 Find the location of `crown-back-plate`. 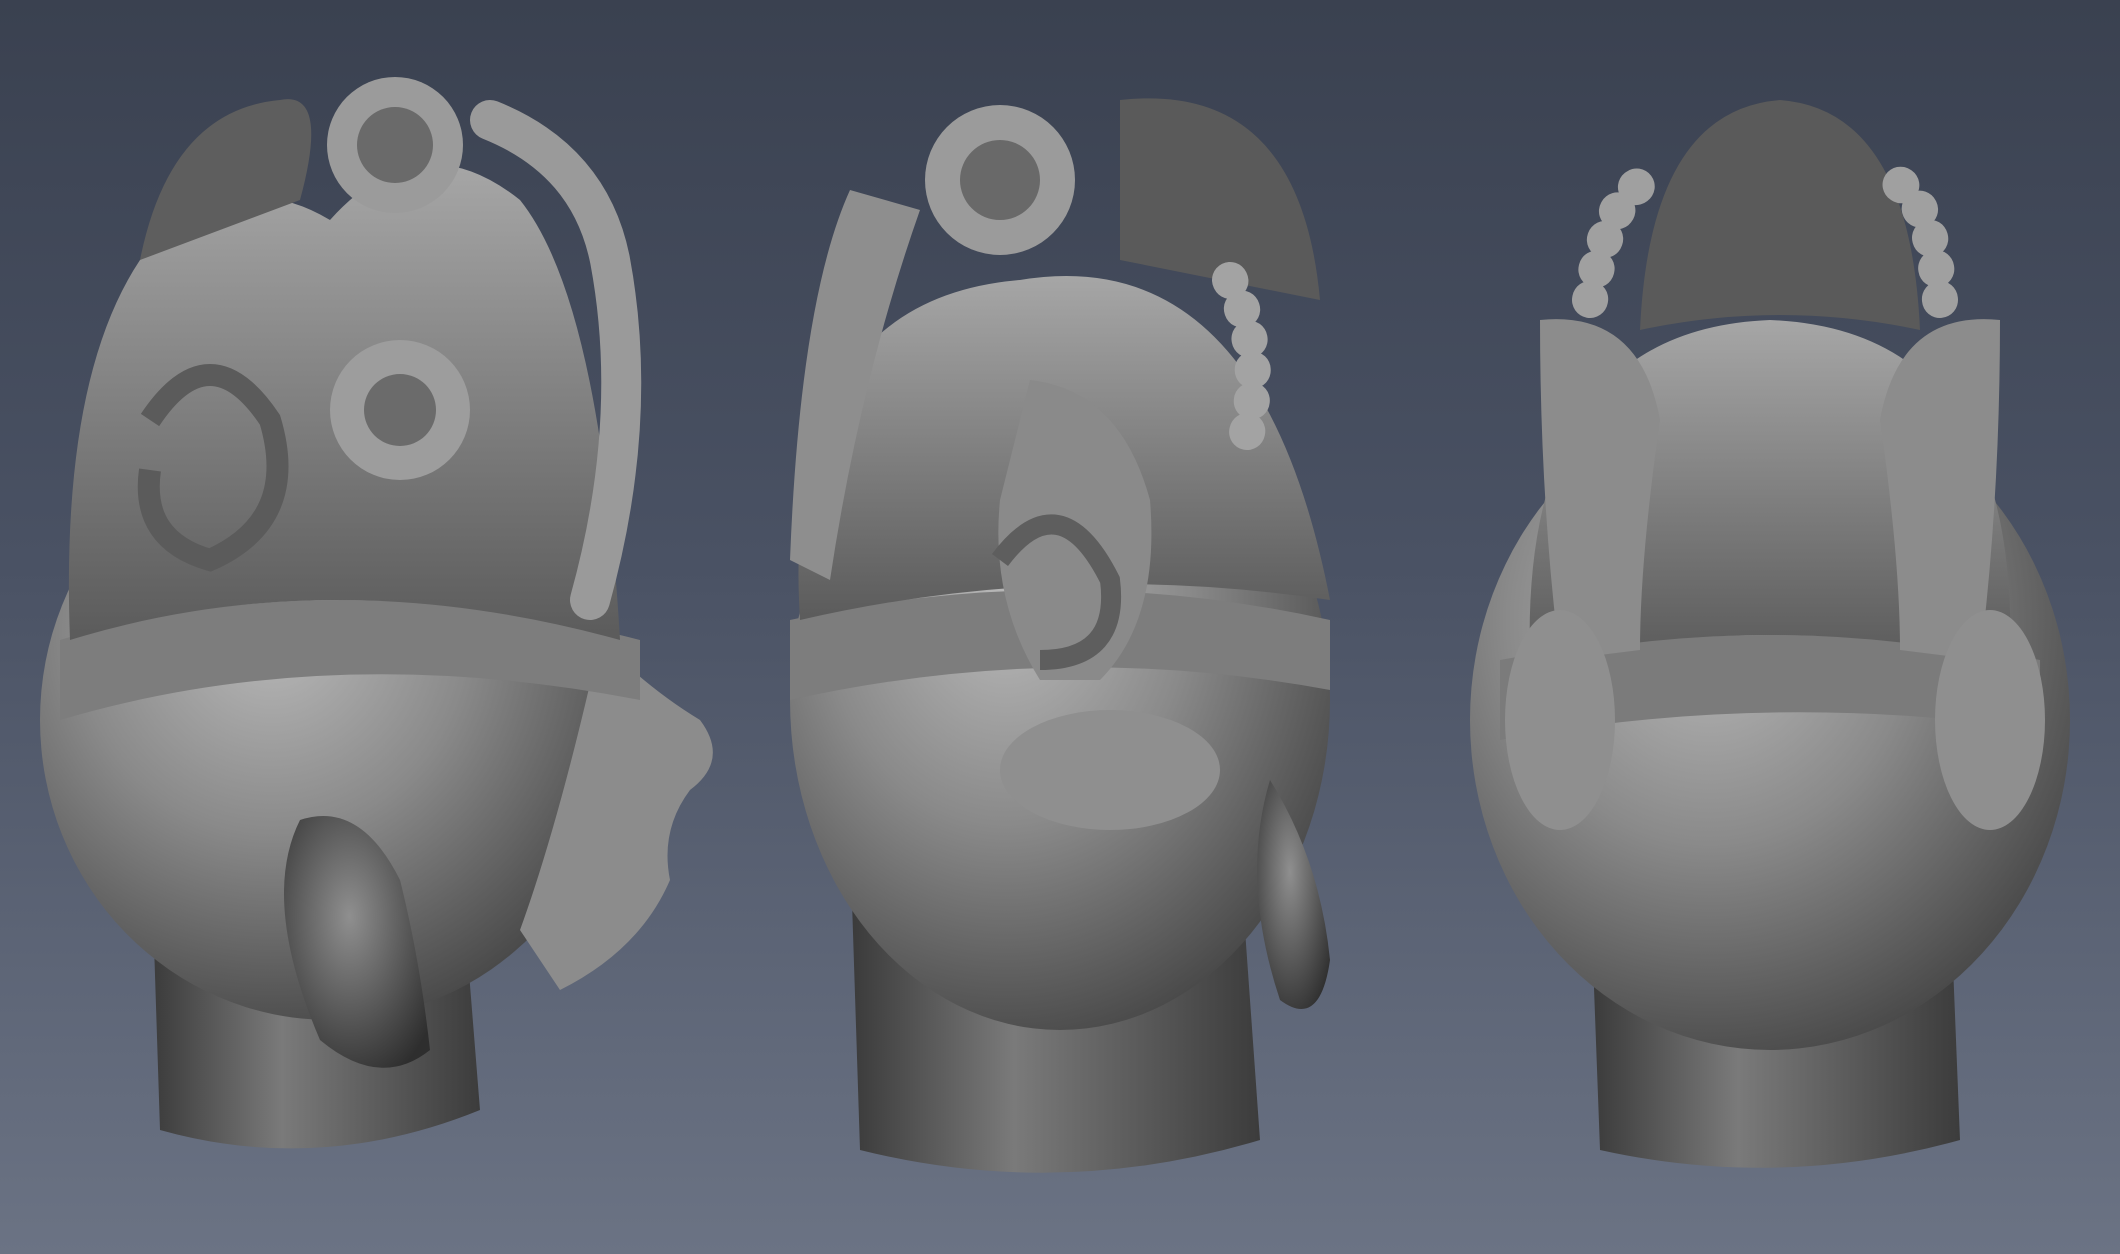

crown-back-plate is located at coordinates (1780, 215).